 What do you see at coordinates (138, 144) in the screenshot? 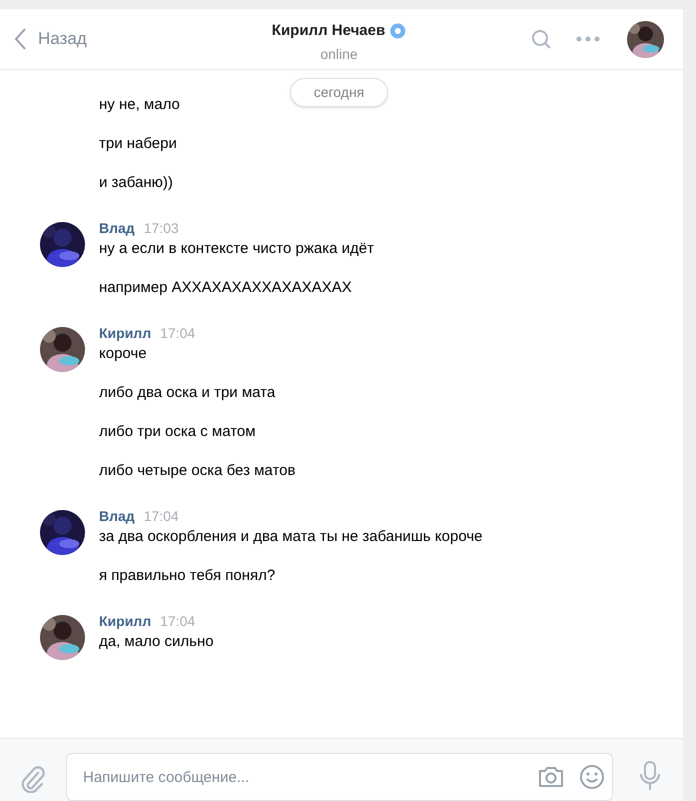
I see `message-text: три набери` at bounding box center [138, 144].